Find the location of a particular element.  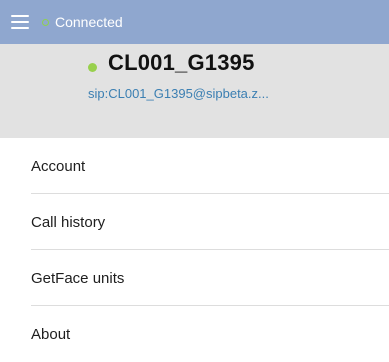

hamburger-menu-button is located at coordinates (20, 22).